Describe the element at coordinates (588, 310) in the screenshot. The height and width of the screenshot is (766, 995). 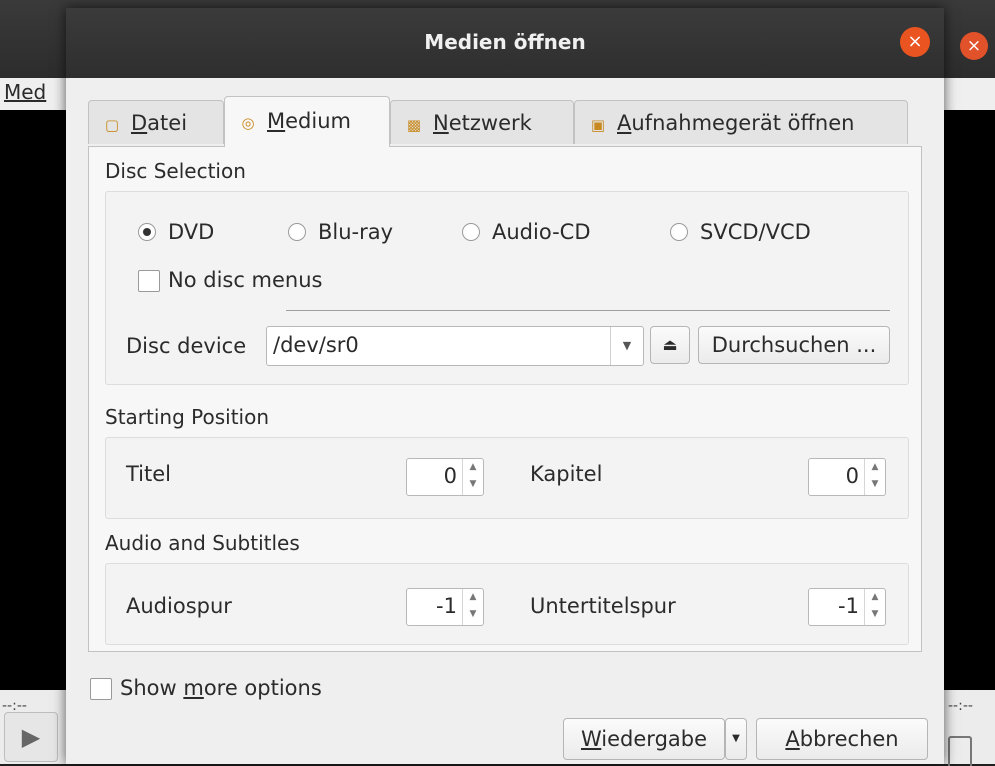
I see `separator` at that location.